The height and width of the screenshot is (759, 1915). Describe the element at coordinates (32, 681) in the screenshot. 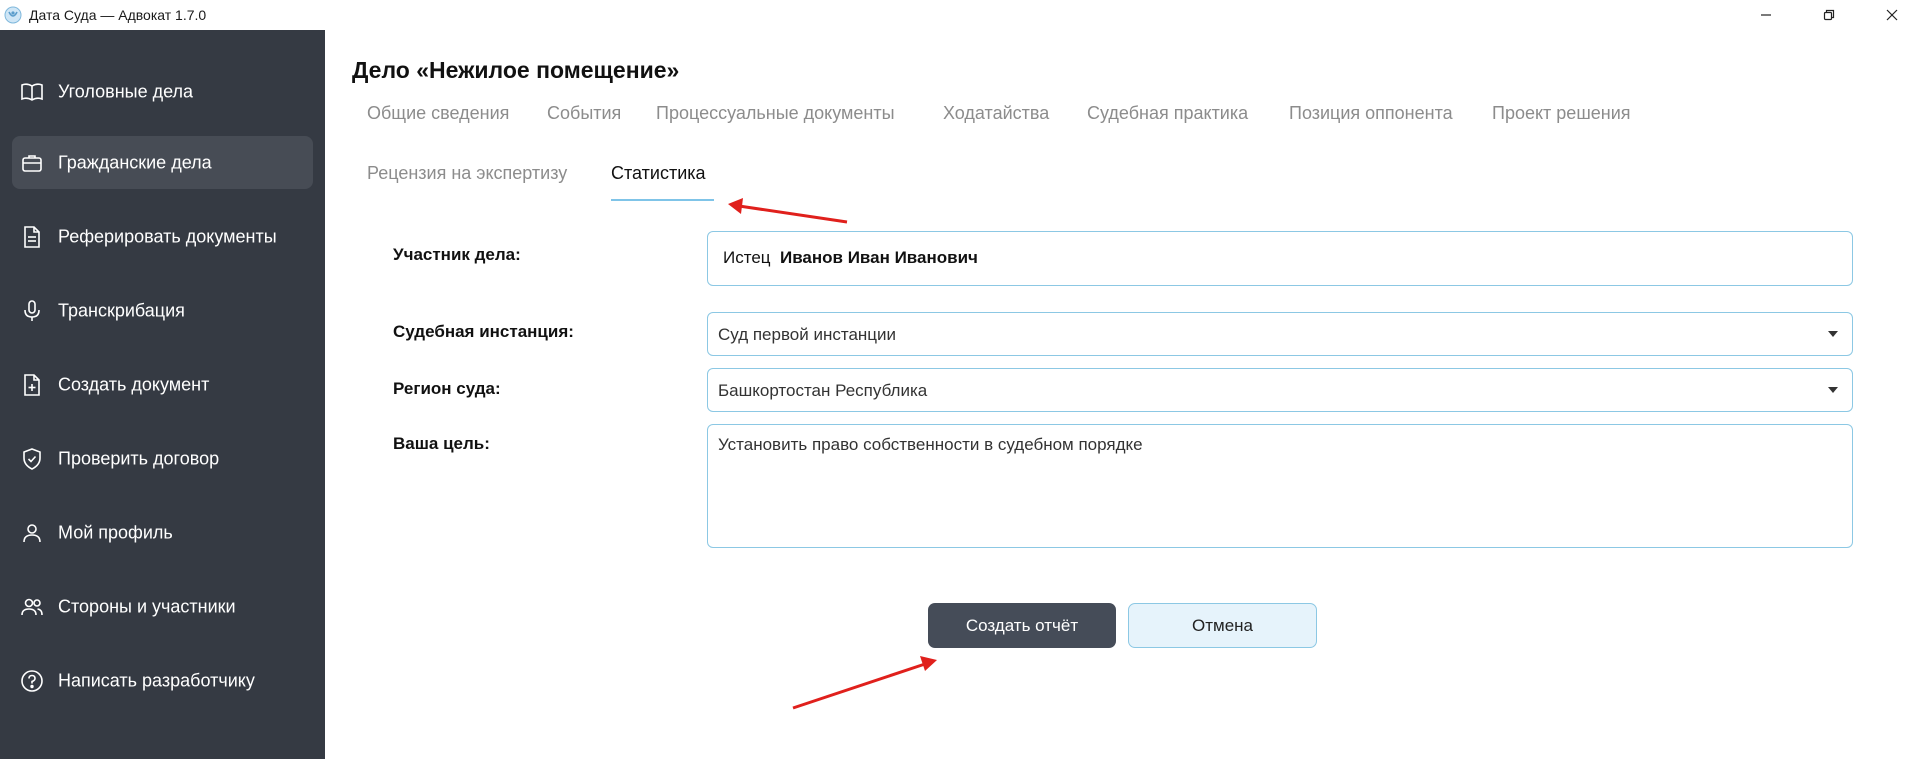

I see `question-circle-icon` at that location.